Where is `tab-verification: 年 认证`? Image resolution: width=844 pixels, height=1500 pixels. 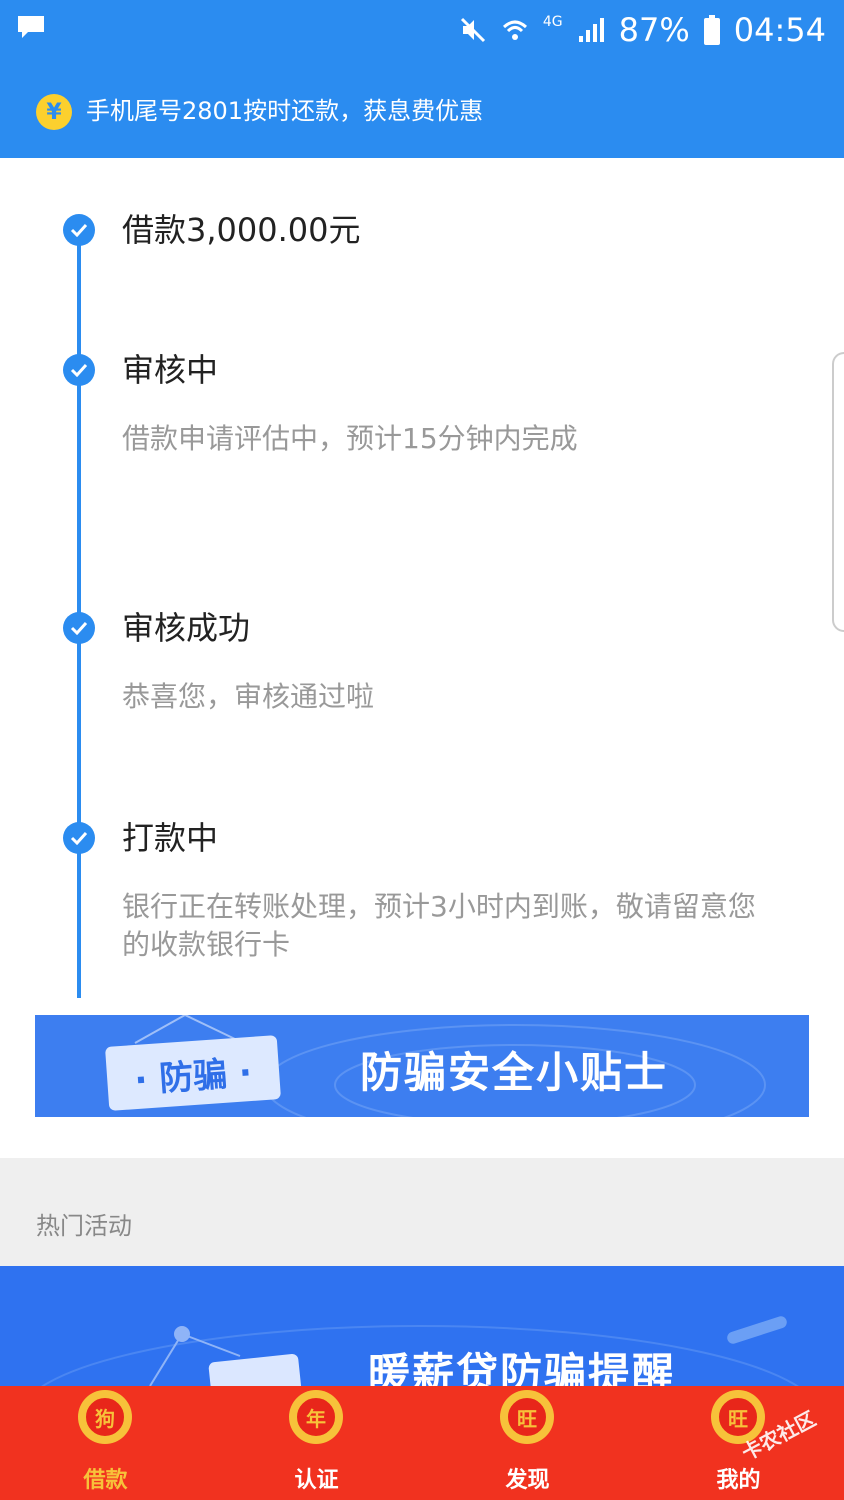
tab-verification: 年 认证 is located at coordinates (316, 1443).